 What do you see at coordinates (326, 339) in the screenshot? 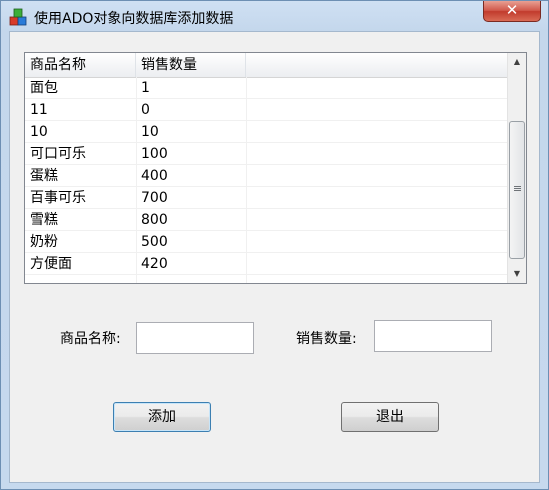
I see `sales-quantity-label: 销售数量:` at bounding box center [326, 339].